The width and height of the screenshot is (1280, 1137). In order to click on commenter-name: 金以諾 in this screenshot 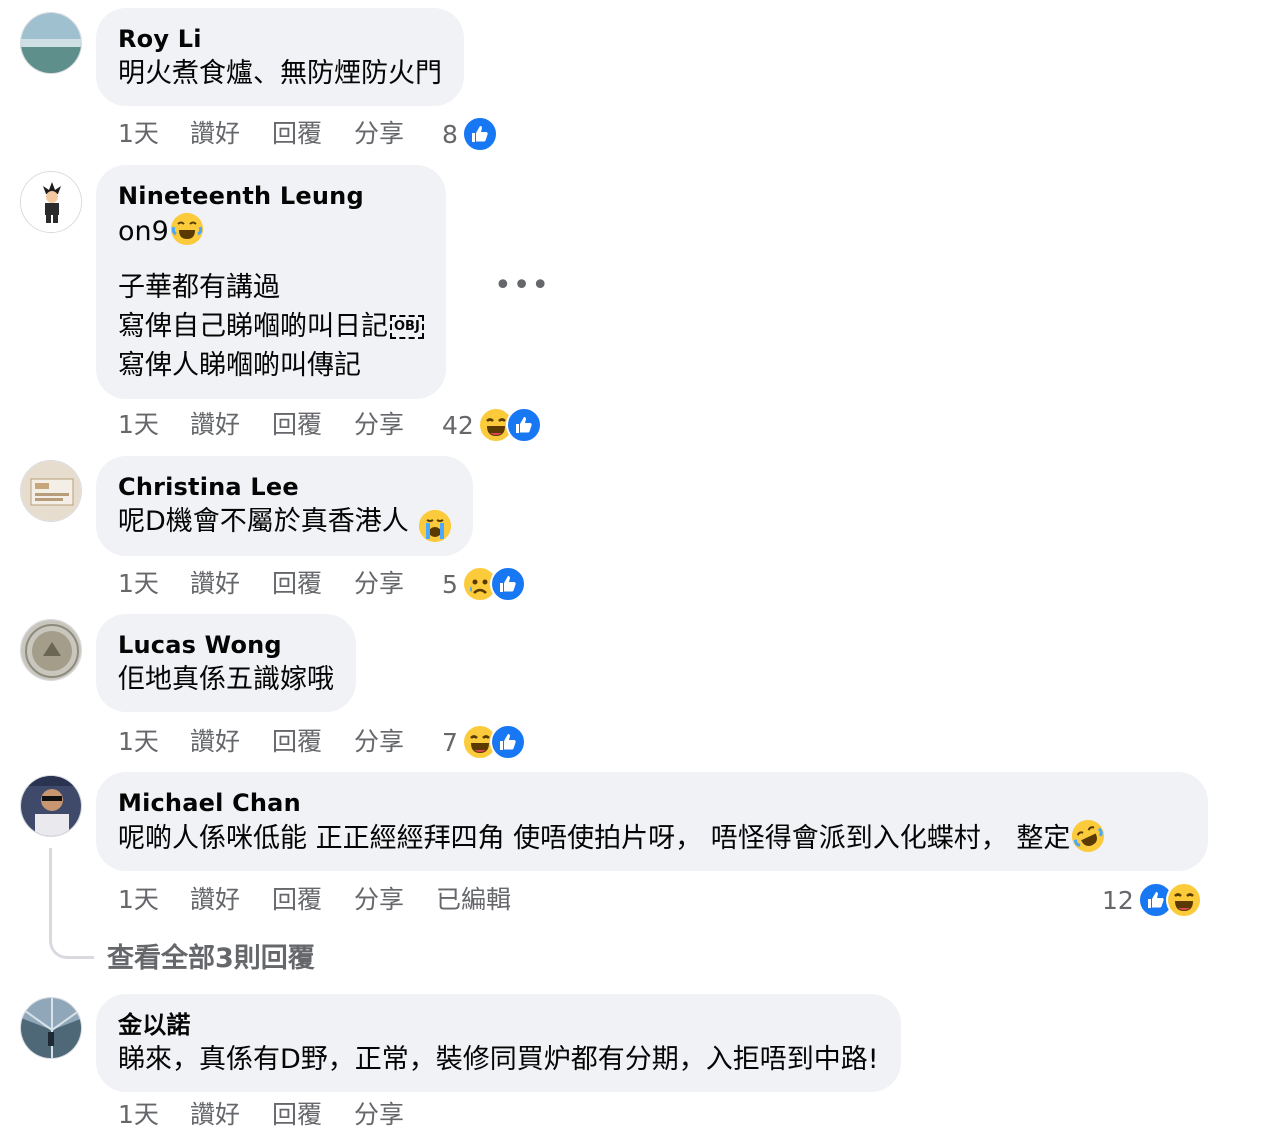, I will do `click(498, 1025)`.